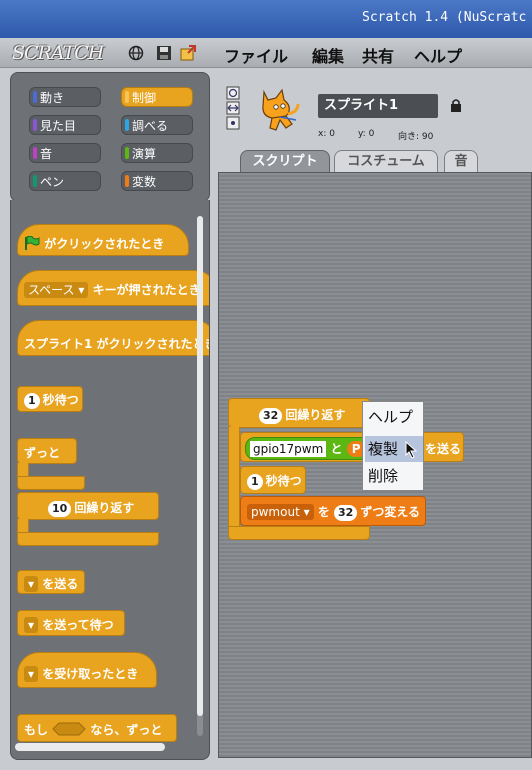 This screenshot has width=532, height=770. What do you see at coordinates (110, 137) in the screenshot?
I see `category-panel: 動き 制御 見た目 調べる 音 演算 ペン 変数` at bounding box center [110, 137].